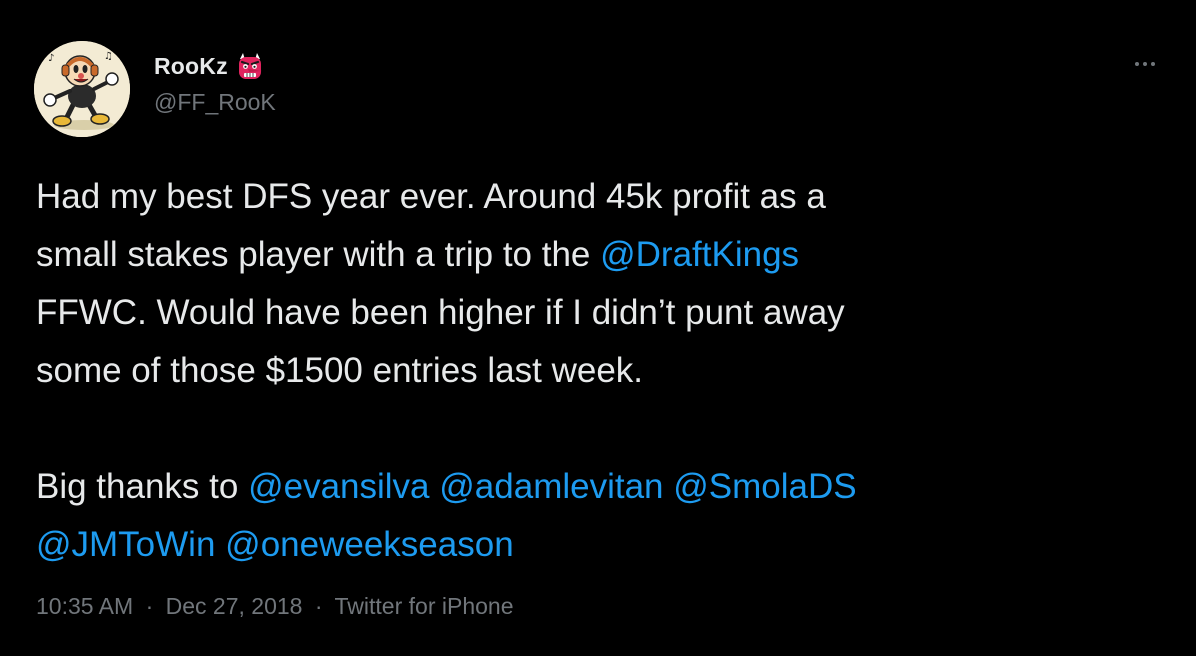  I want to click on tweet-source: Twitter for iPhone, so click(424, 606).